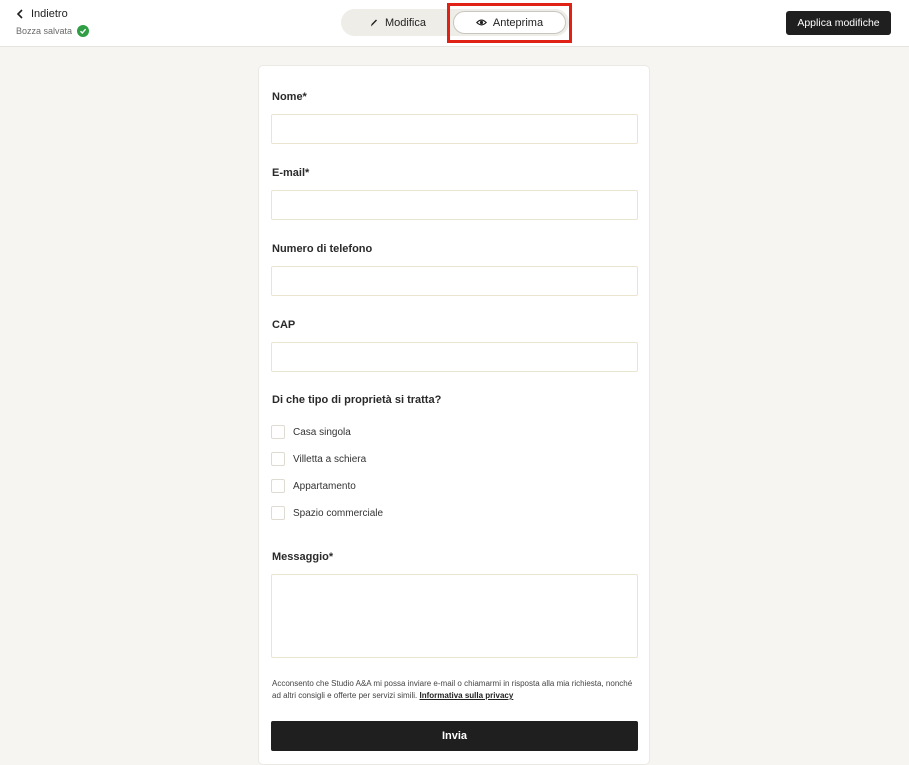 This screenshot has width=909, height=765. What do you see at coordinates (322, 432) in the screenshot?
I see `checkbox-label: Casa singola` at bounding box center [322, 432].